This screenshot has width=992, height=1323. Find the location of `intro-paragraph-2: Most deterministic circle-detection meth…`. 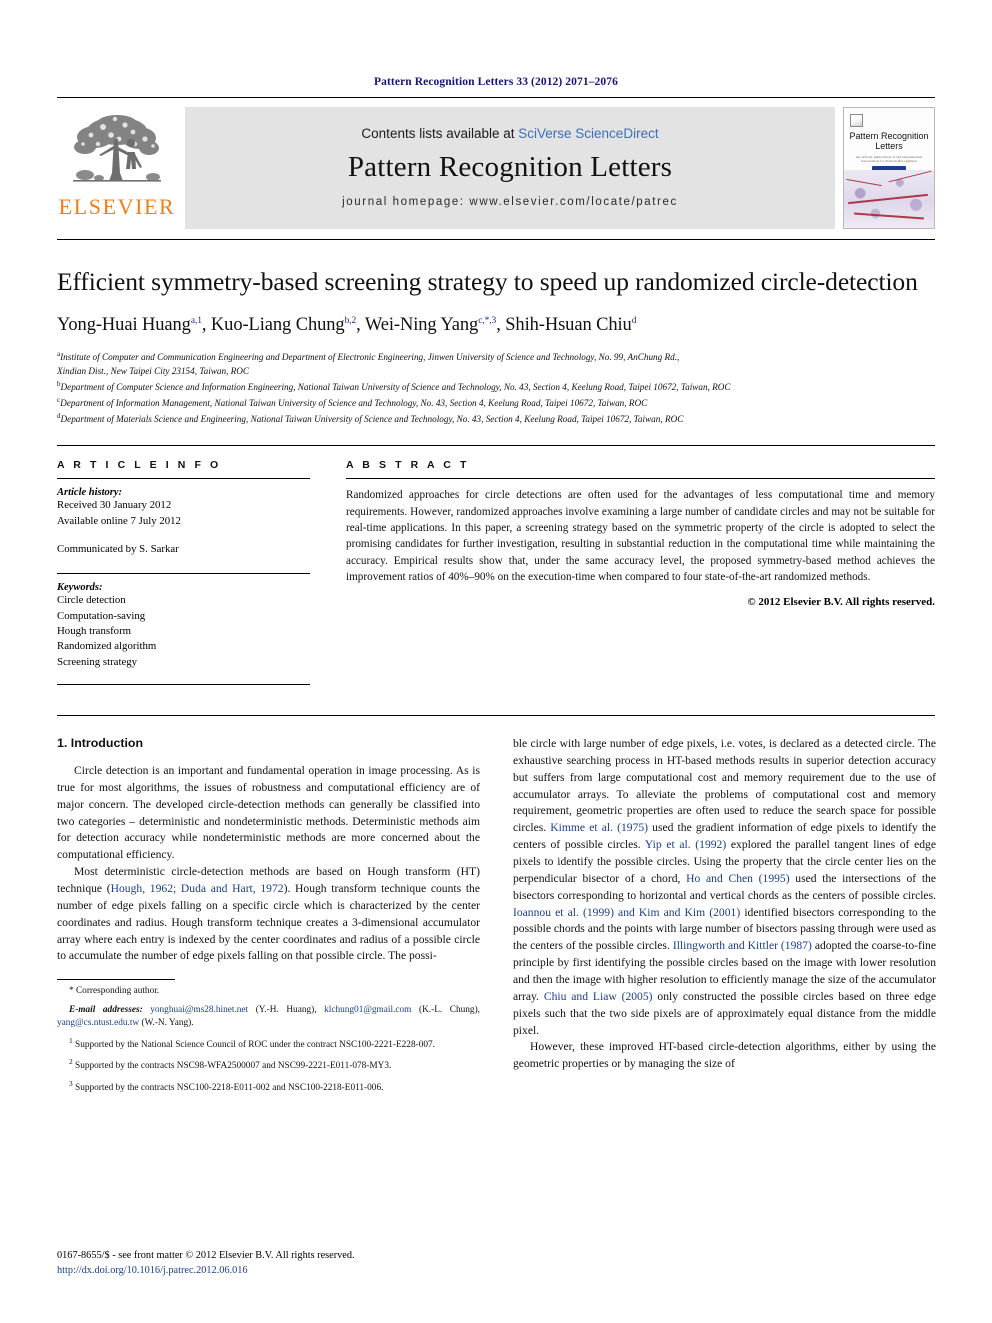

intro-paragraph-2: Most deterministic circle-detection meth… is located at coordinates (268, 914).